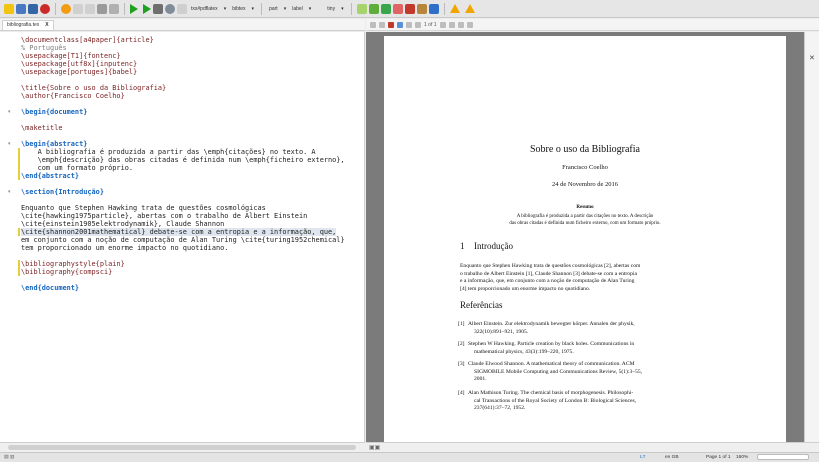 This screenshot has width=819, height=462. I want to click on pdf-bookmark-icon, so click(391, 24).